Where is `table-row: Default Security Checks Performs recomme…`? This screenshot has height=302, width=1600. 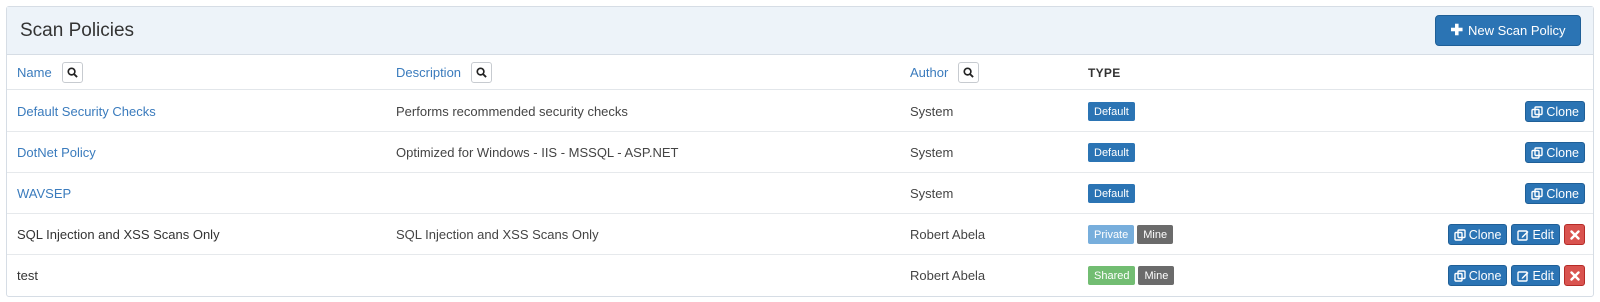
table-row: Default Security Checks Performs recomme… is located at coordinates (800, 111).